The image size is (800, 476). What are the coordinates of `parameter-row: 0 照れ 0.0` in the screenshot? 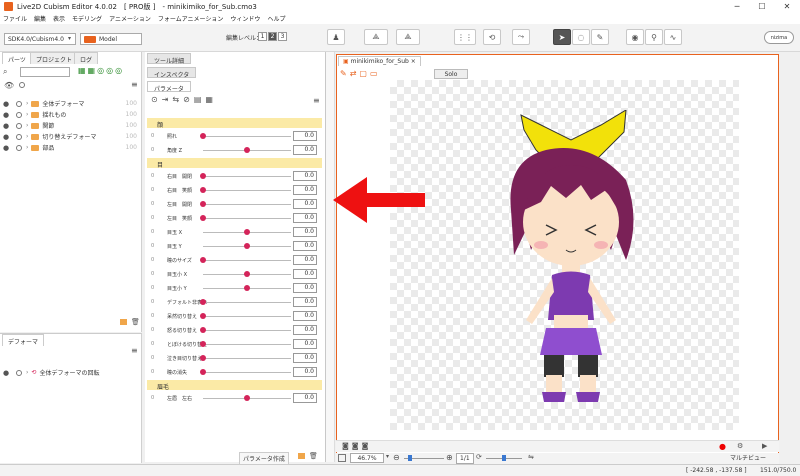 It's located at (234, 136).